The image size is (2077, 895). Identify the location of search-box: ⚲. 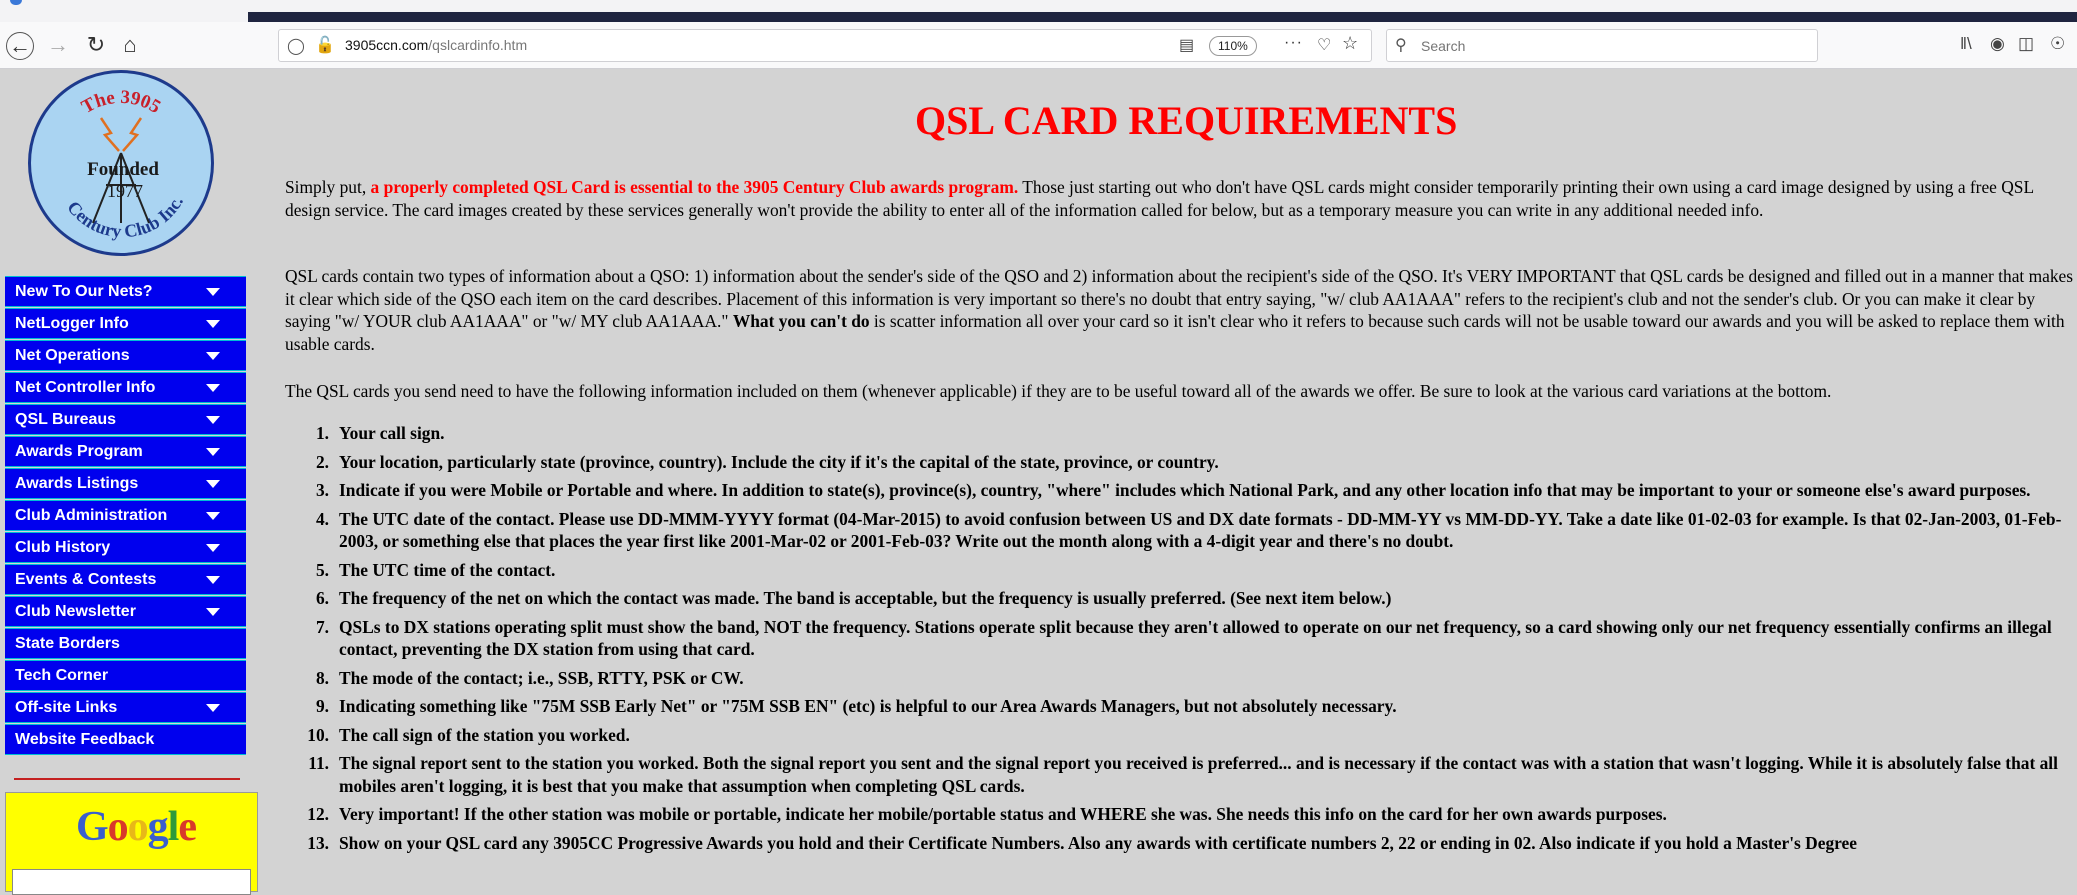
(1602, 45).